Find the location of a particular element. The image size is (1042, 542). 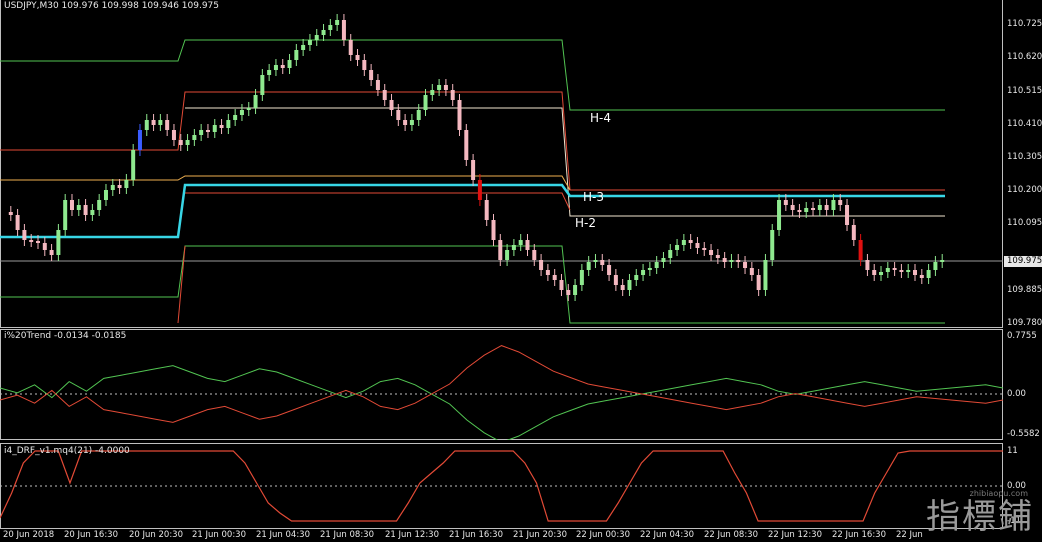

time-axis-label: 20 Jun 16:30 is located at coordinates (91, 535).